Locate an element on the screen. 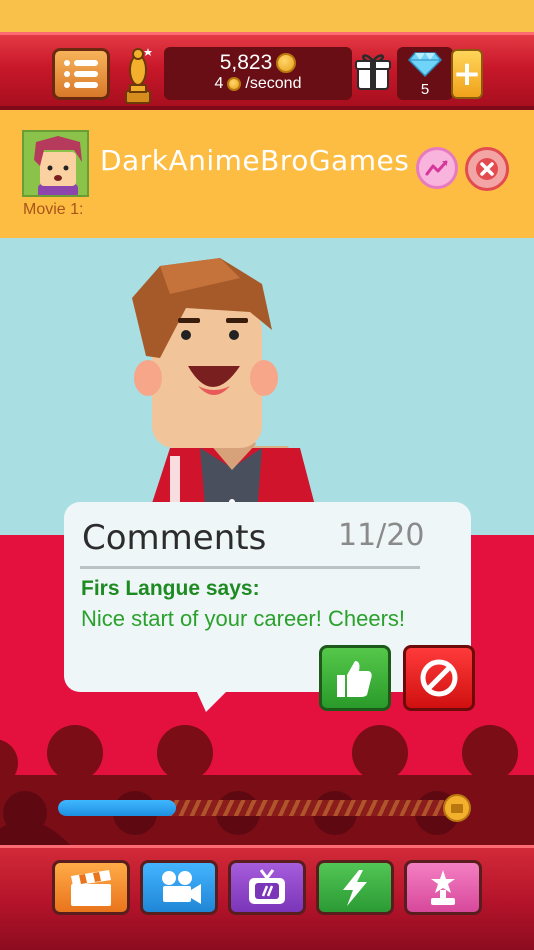 The image size is (534, 950). progress-bar is located at coordinates (254, 808).